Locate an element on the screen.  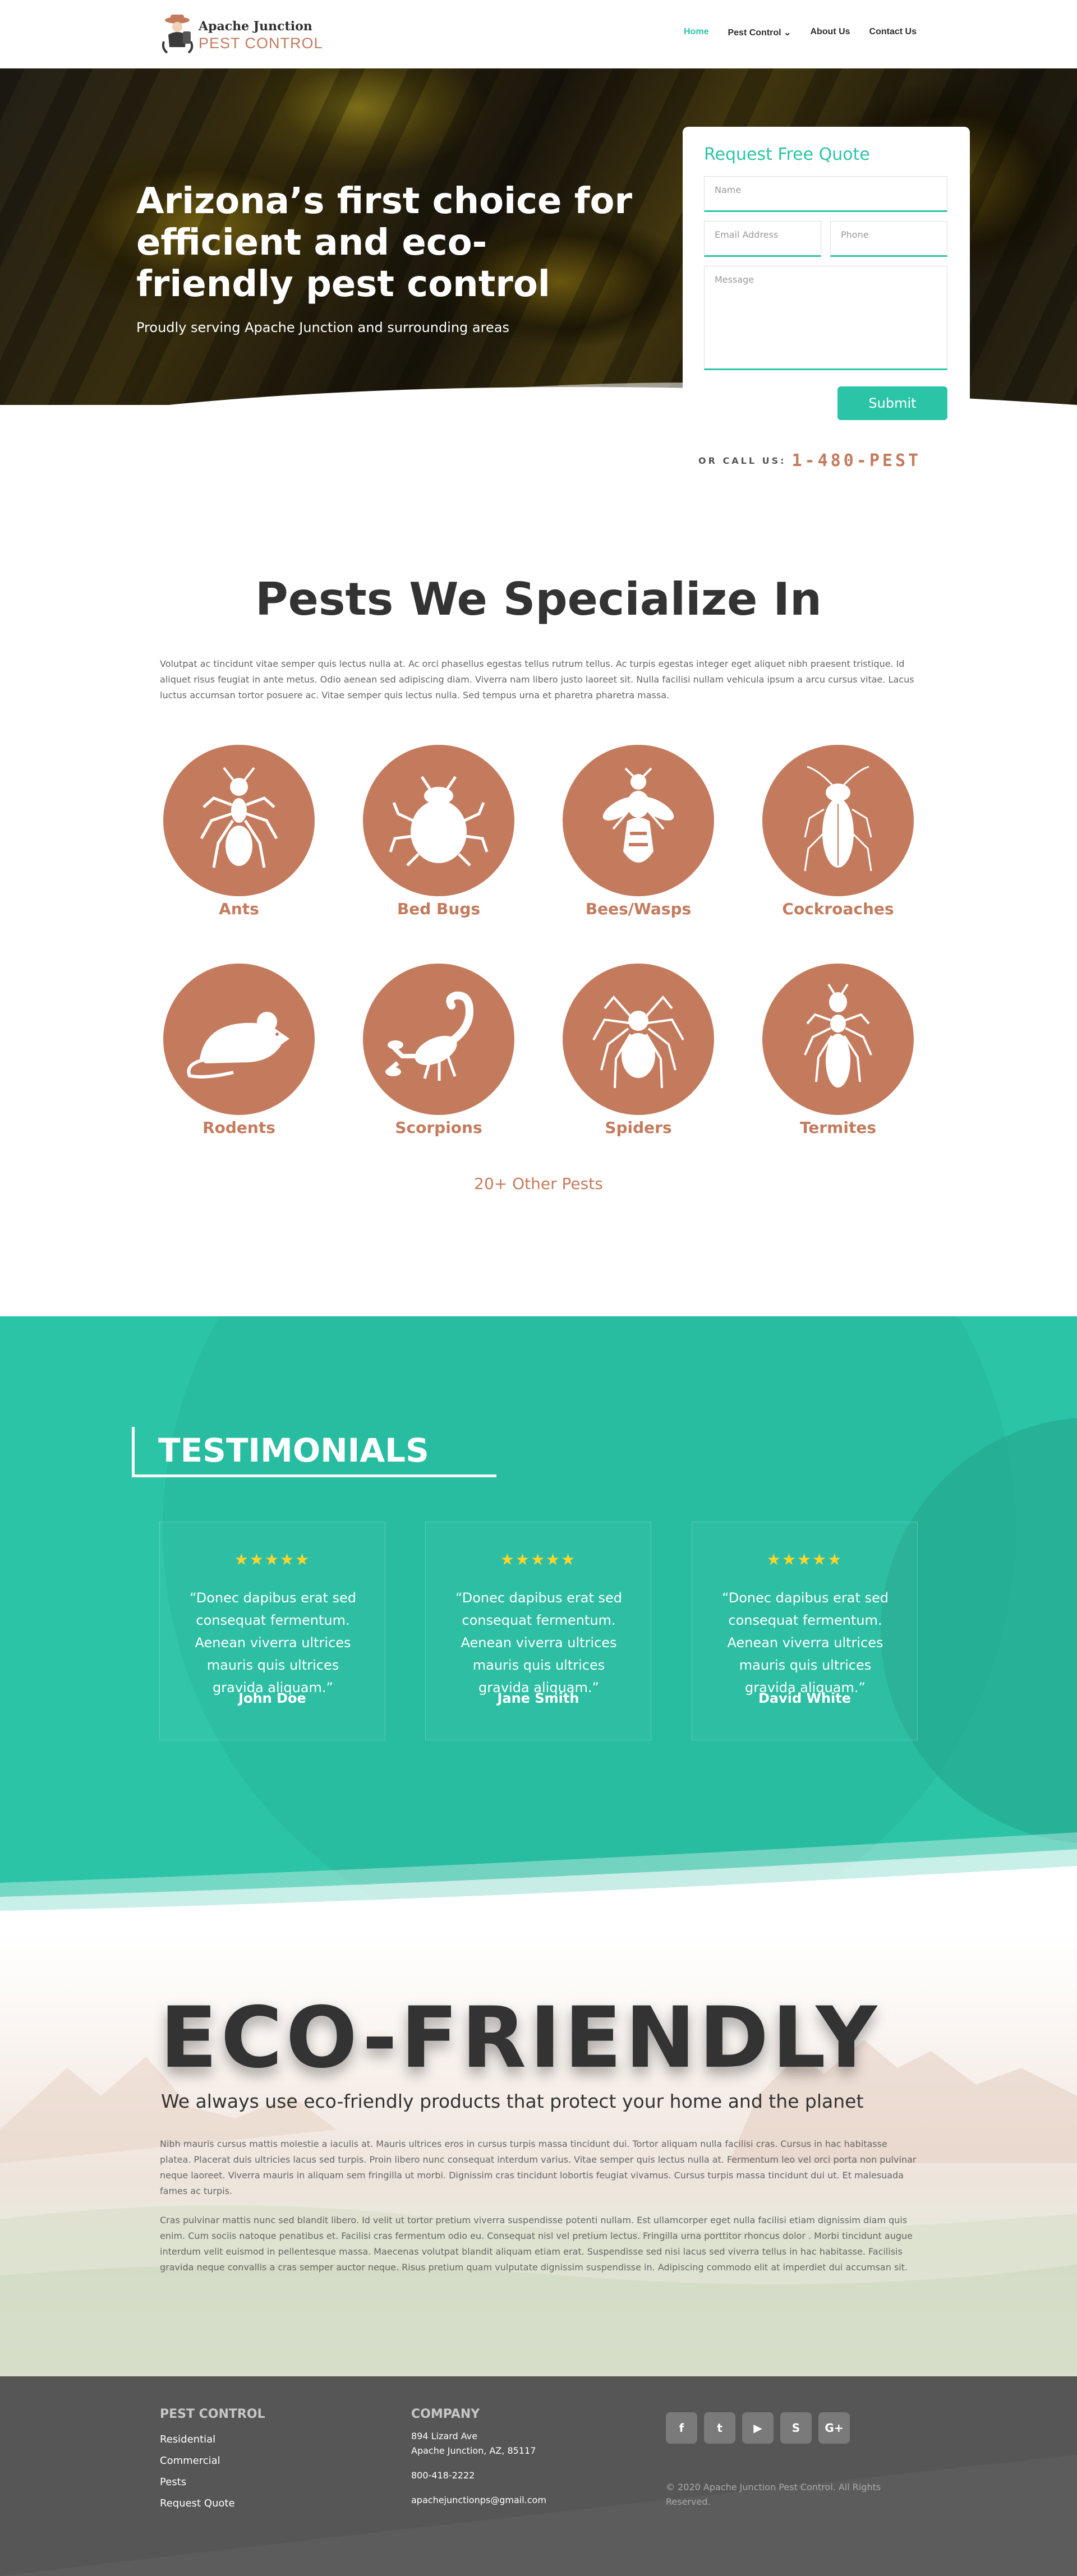
footer-address-line2: Apache Junction, AZ, 85117 is located at coordinates (473, 2450).